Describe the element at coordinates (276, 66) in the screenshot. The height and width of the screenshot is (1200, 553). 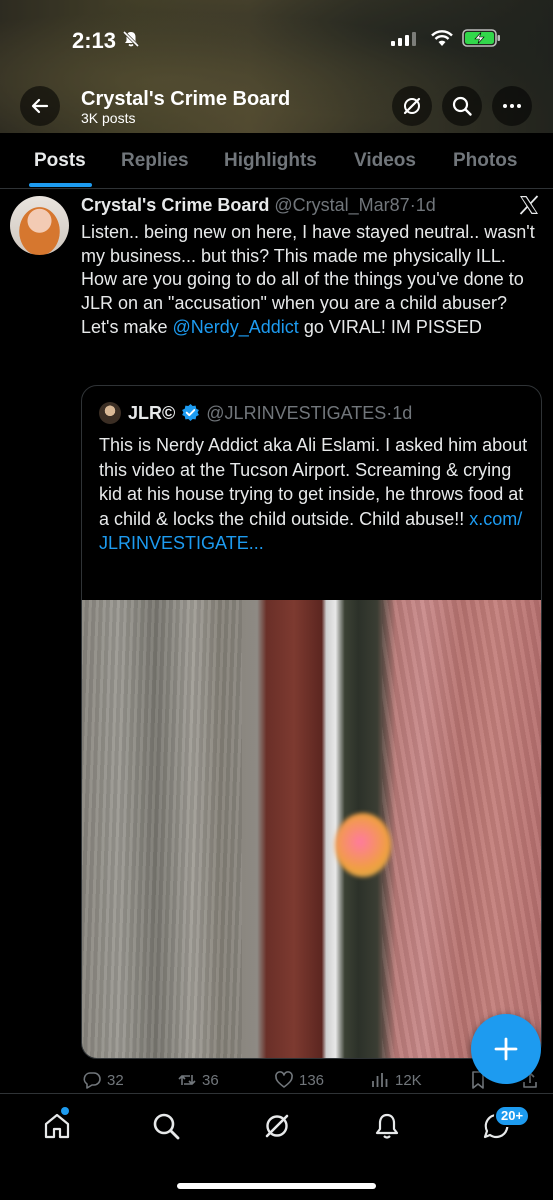
I see `profile-header: 2:13 Crystal's Crime Board 3K posts` at that location.